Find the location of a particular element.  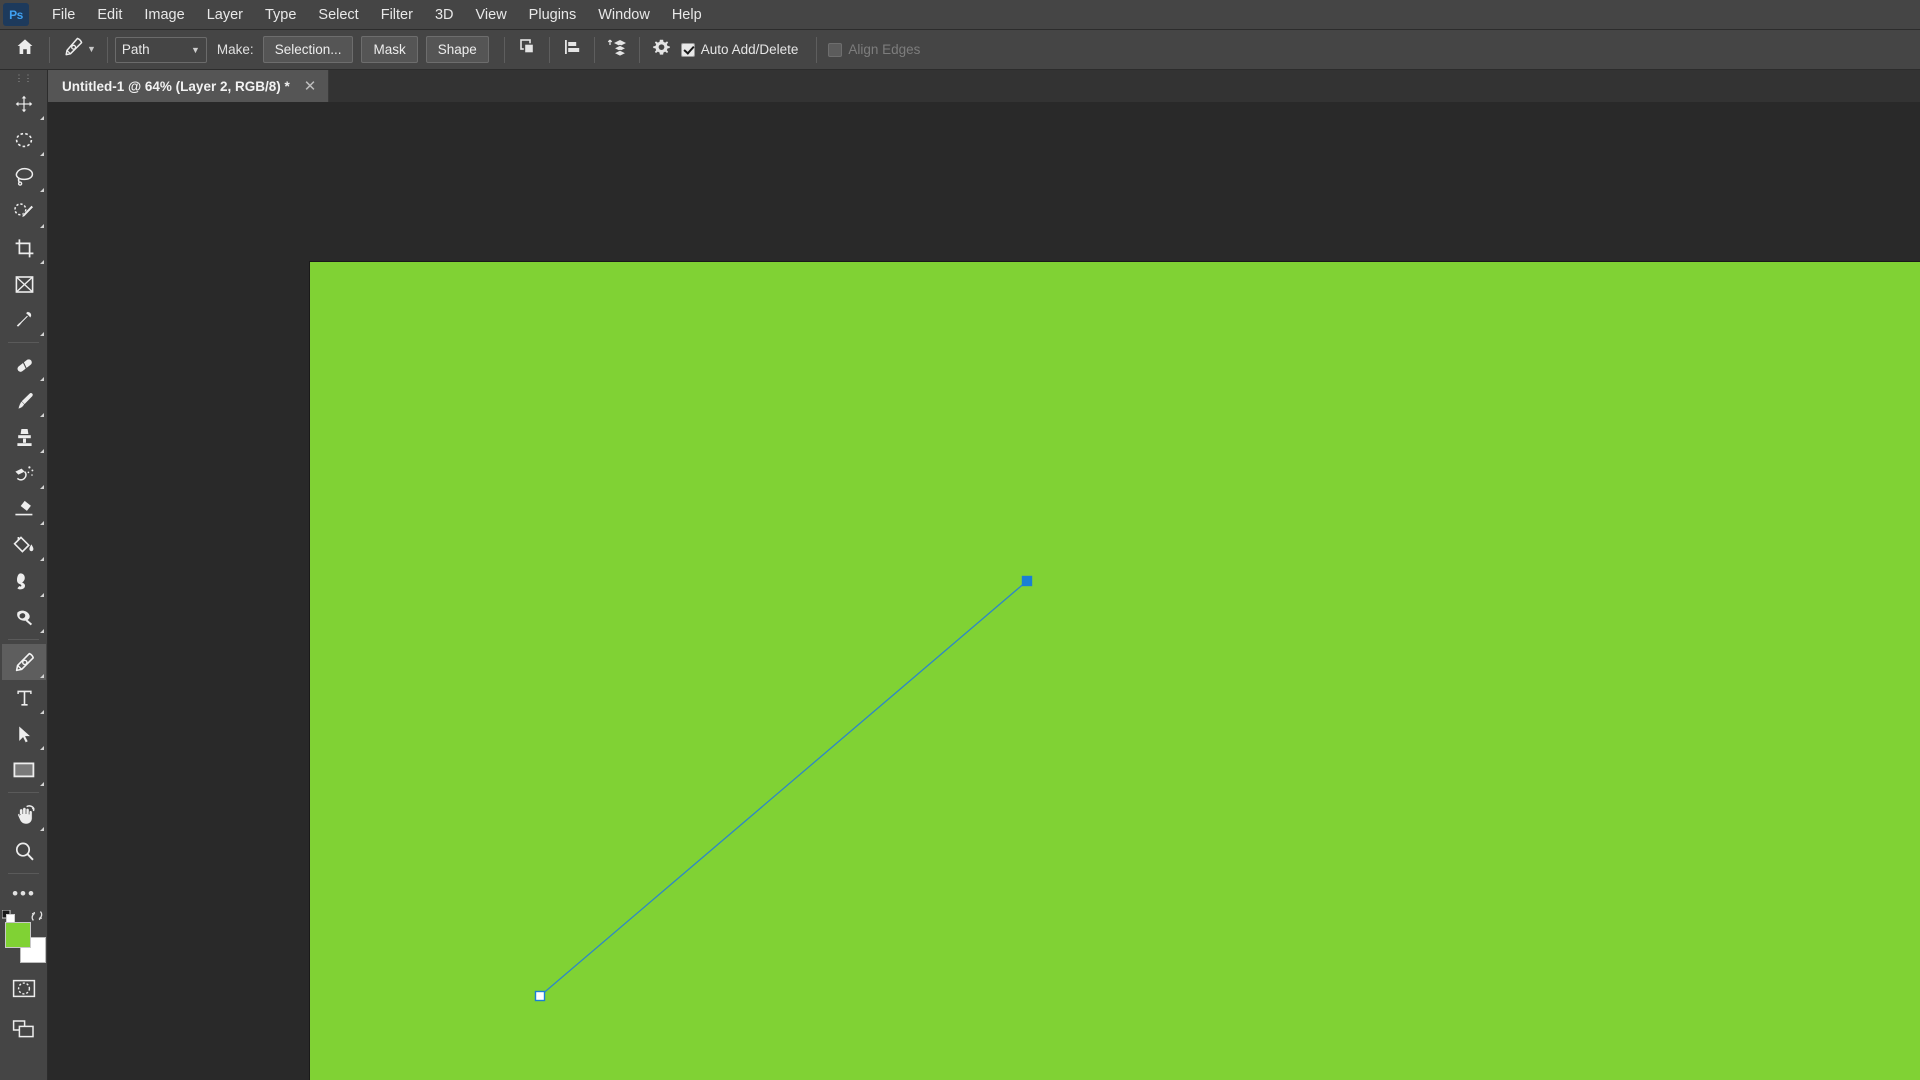

auto-add-delete-control: Auto Add/Delete is located at coordinates (739, 49).